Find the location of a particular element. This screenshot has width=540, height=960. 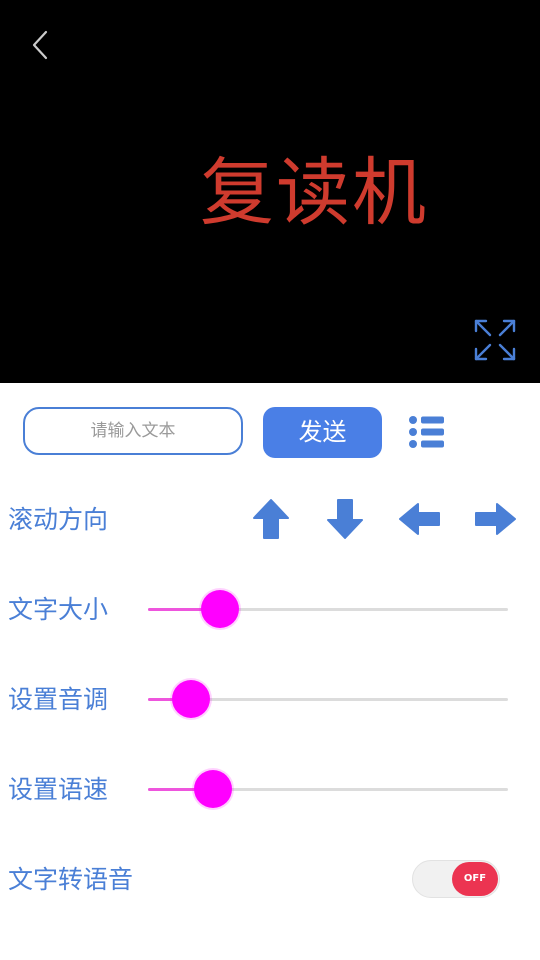

scroll-down-button is located at coordinates (345, 519).